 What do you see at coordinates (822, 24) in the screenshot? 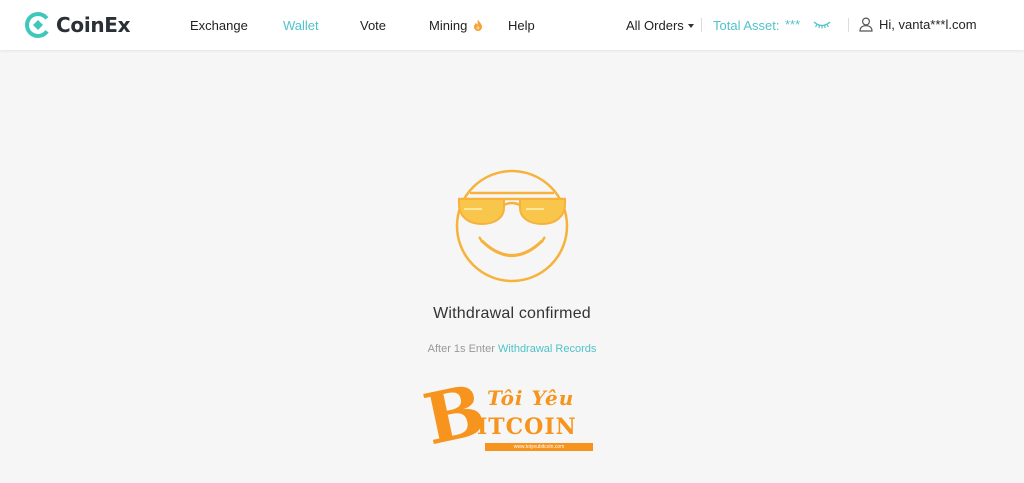
I see `eye-closed-icon` at bounding box center [822, 24].